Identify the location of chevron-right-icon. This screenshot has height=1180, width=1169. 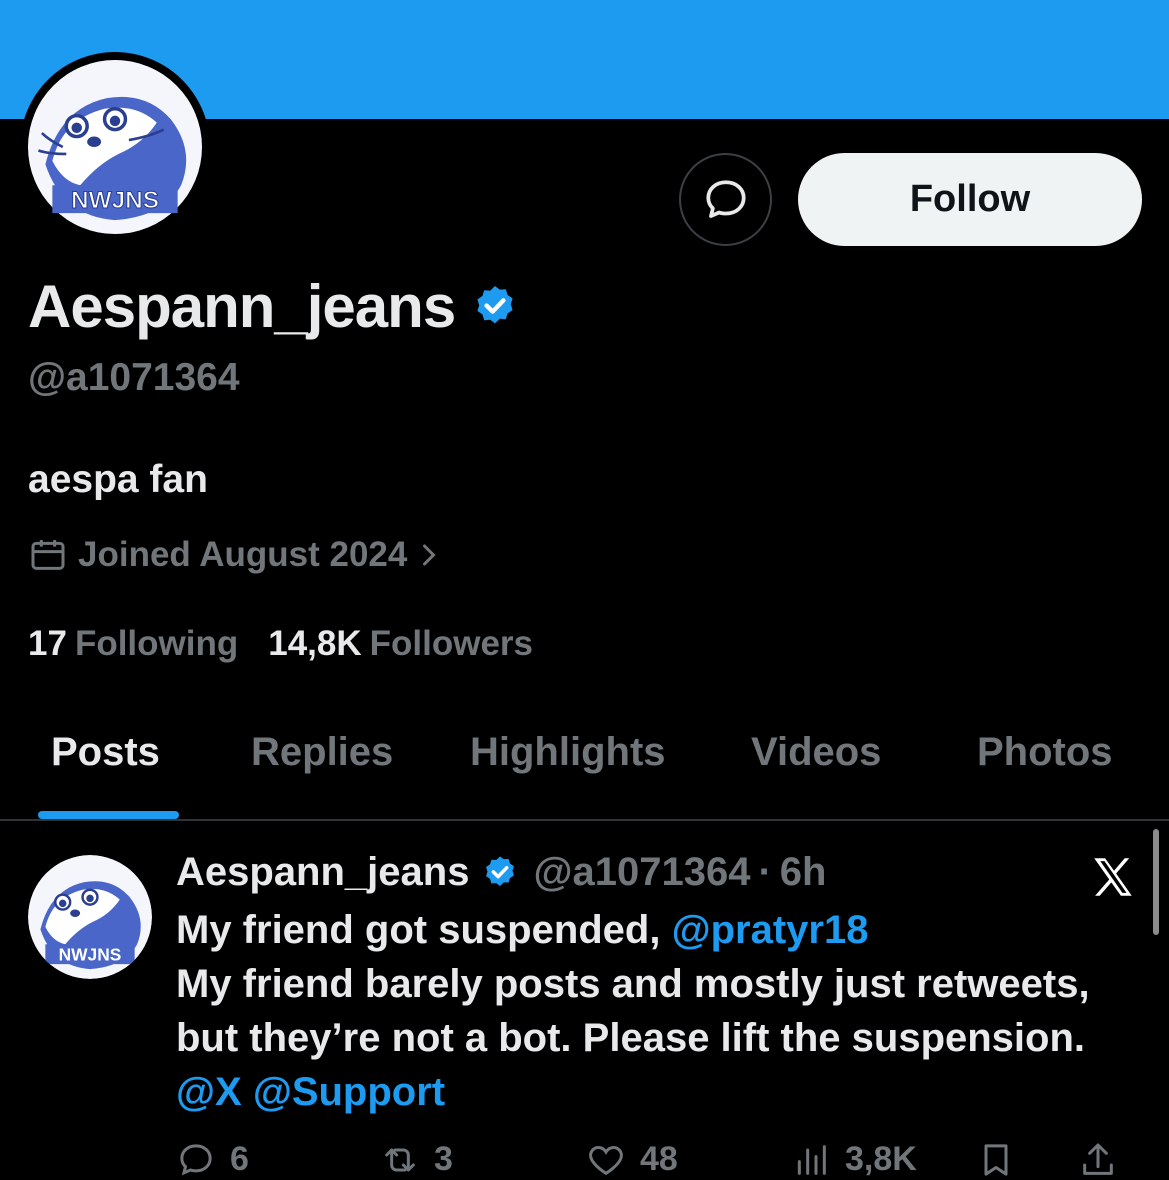
(429, 555).